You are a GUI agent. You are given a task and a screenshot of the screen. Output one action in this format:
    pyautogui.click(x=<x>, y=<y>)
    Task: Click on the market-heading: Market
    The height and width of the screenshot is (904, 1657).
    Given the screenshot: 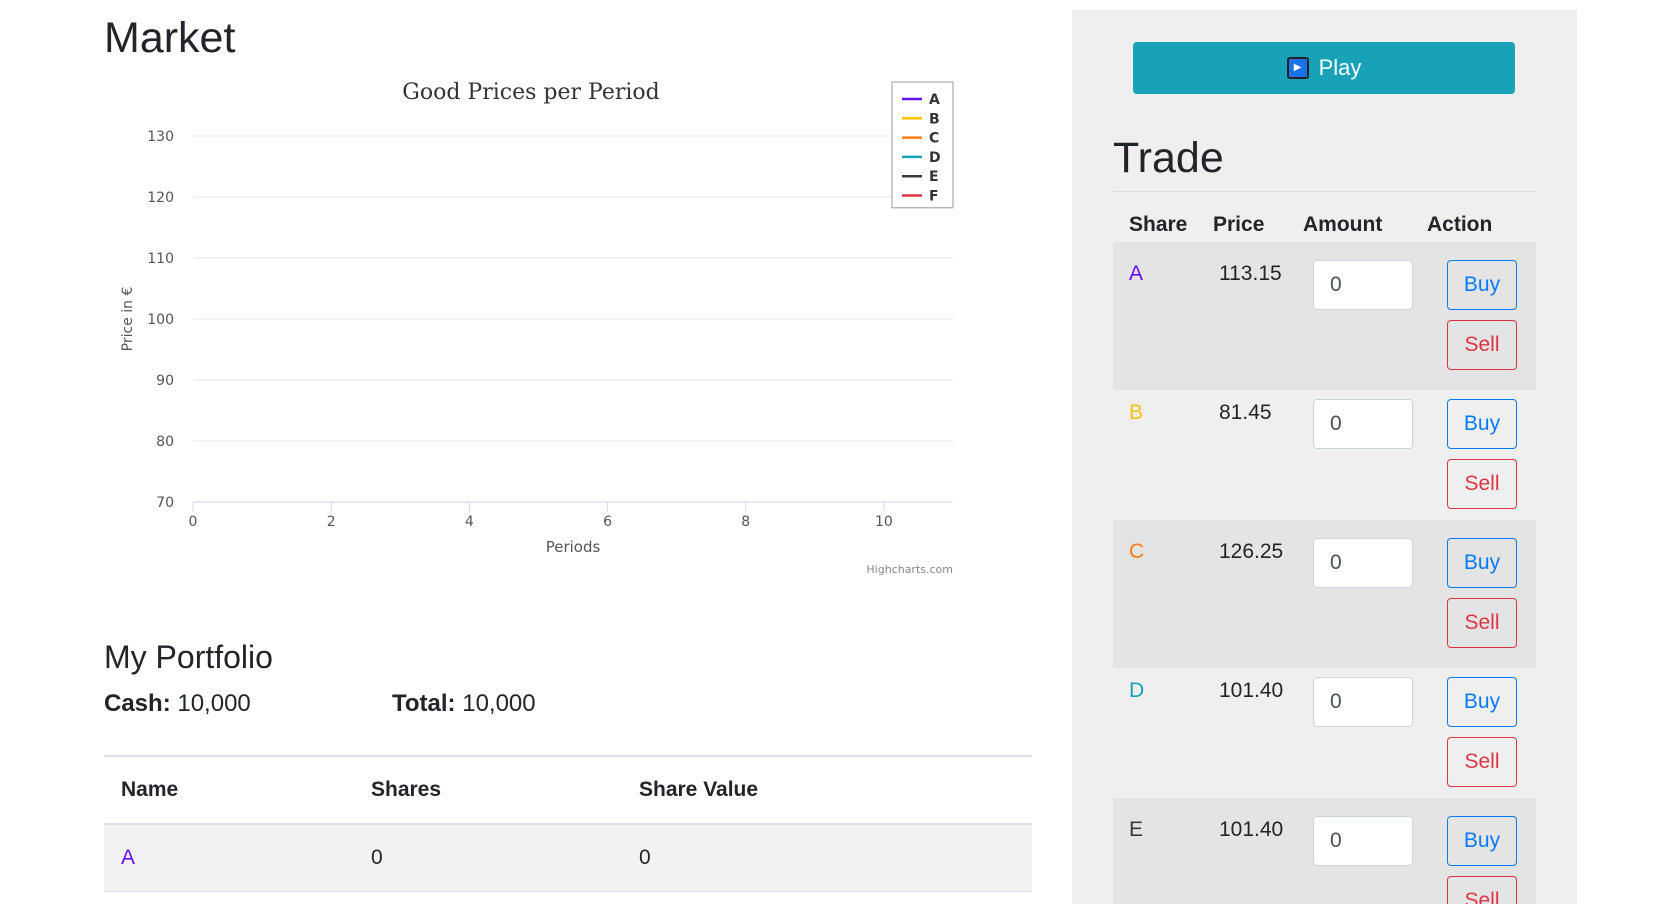 What is the action you would take?
    pyautogui.click(x=170, y=38)
    